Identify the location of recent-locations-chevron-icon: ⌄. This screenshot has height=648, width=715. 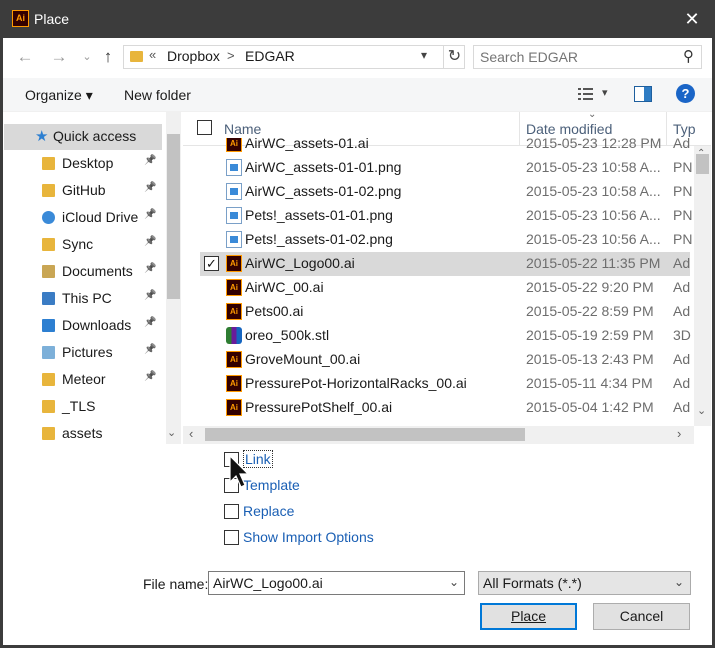
(87, 57).